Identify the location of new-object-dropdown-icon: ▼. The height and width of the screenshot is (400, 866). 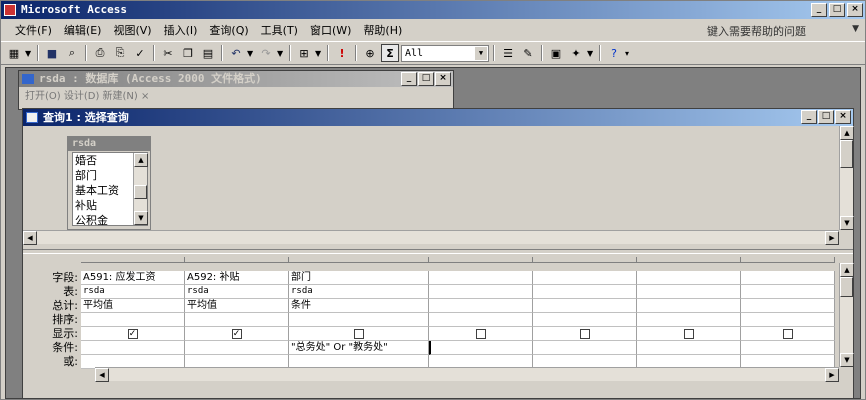
(591, 53).